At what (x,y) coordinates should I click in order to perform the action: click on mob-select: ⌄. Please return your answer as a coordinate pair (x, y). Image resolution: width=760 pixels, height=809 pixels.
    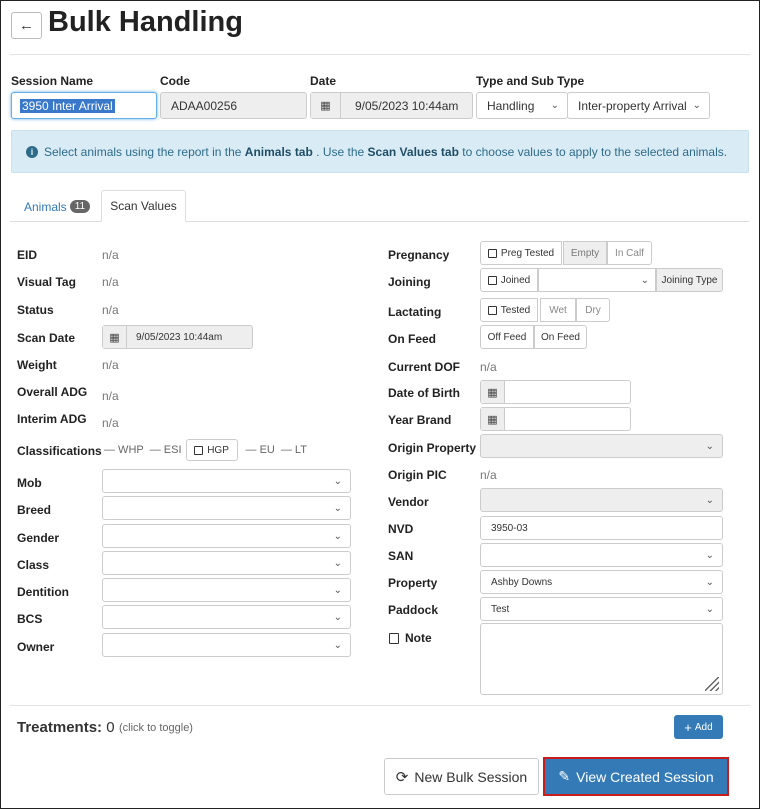
    Looking at the image, I should click on (226, 481).